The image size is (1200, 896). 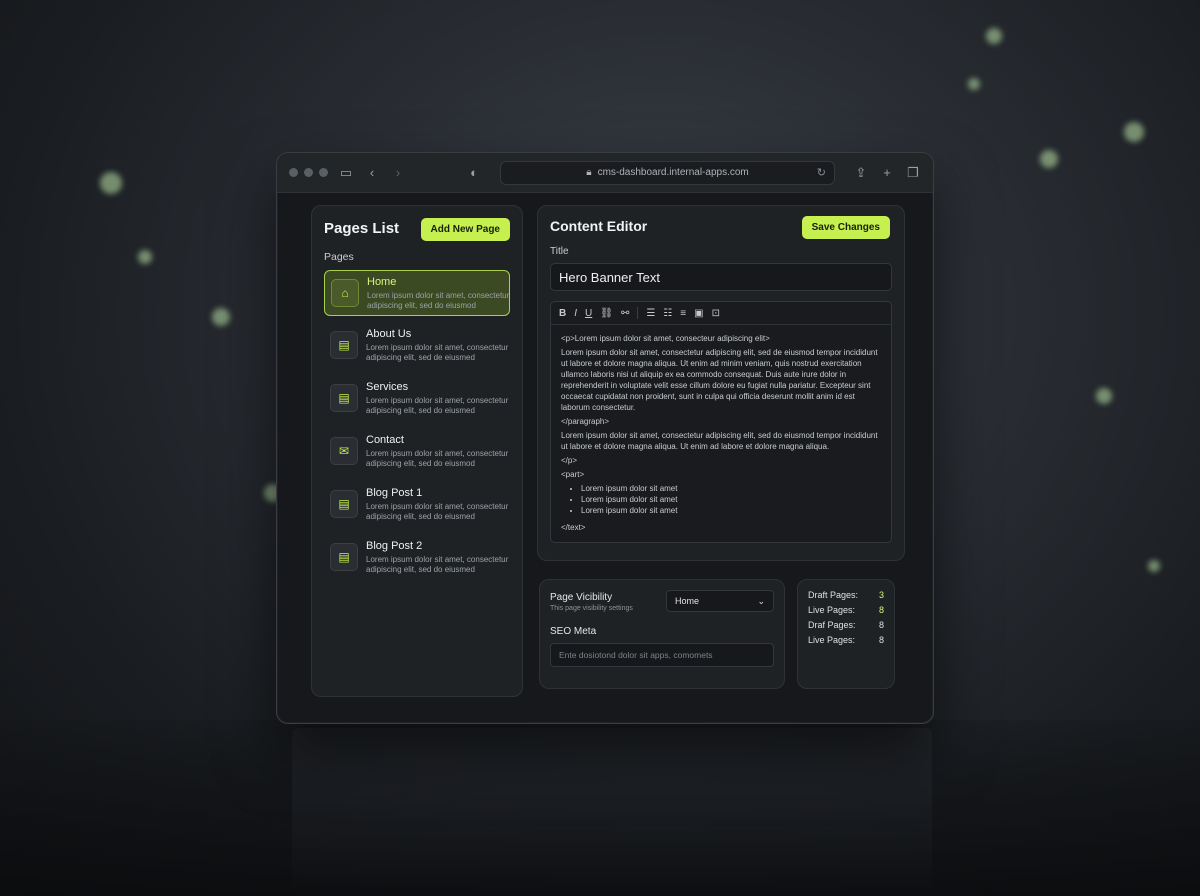 I want to click on window-controls, so click(x=308, y=172).